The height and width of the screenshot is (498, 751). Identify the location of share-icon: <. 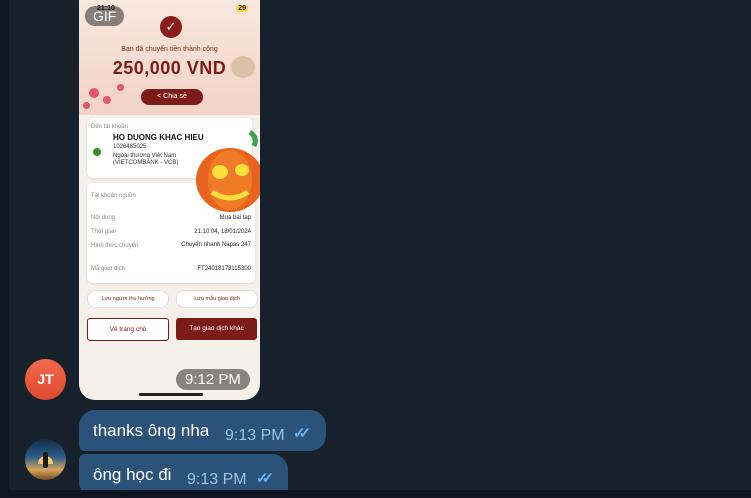
(159, 96).